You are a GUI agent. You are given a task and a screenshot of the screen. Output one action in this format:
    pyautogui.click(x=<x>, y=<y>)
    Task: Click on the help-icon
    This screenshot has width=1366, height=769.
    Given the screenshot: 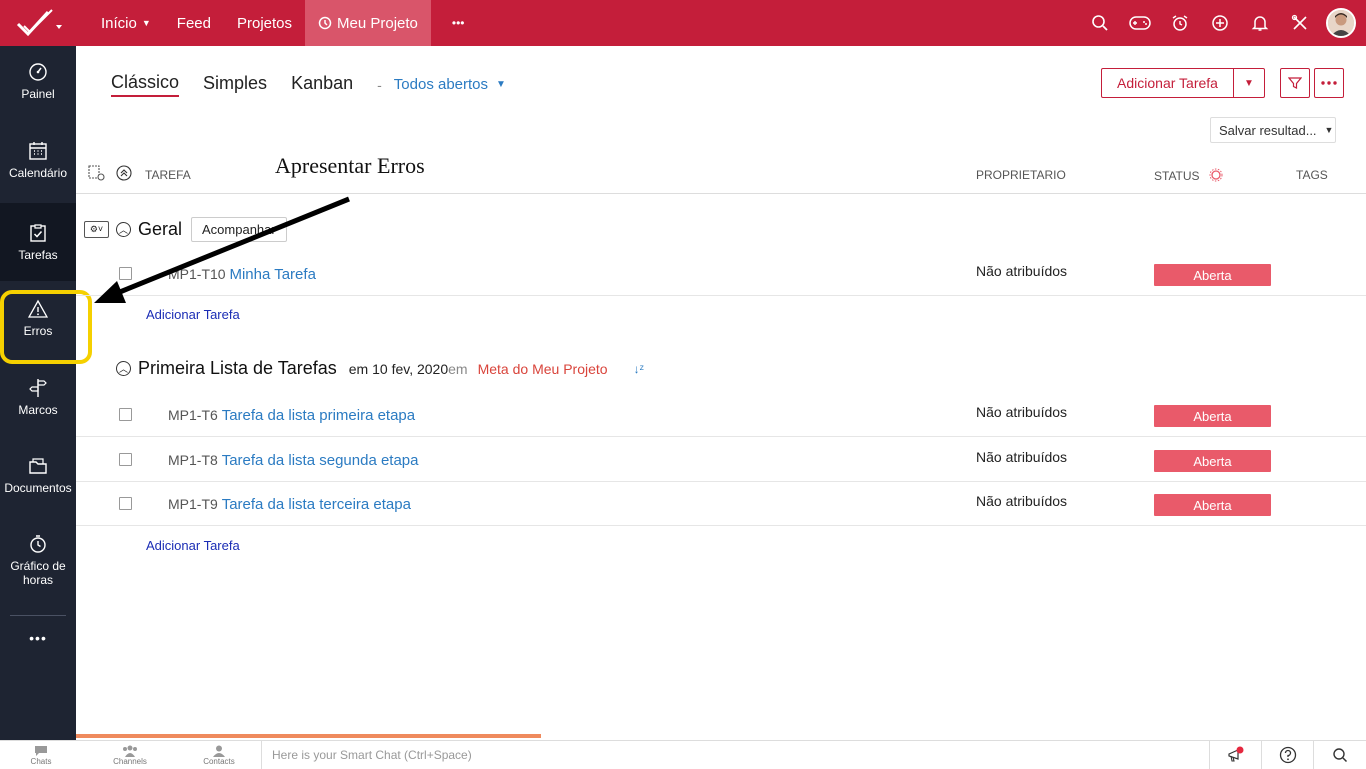 What is the action you would take?
    pyautogui.click(x=1287, y=755)
    